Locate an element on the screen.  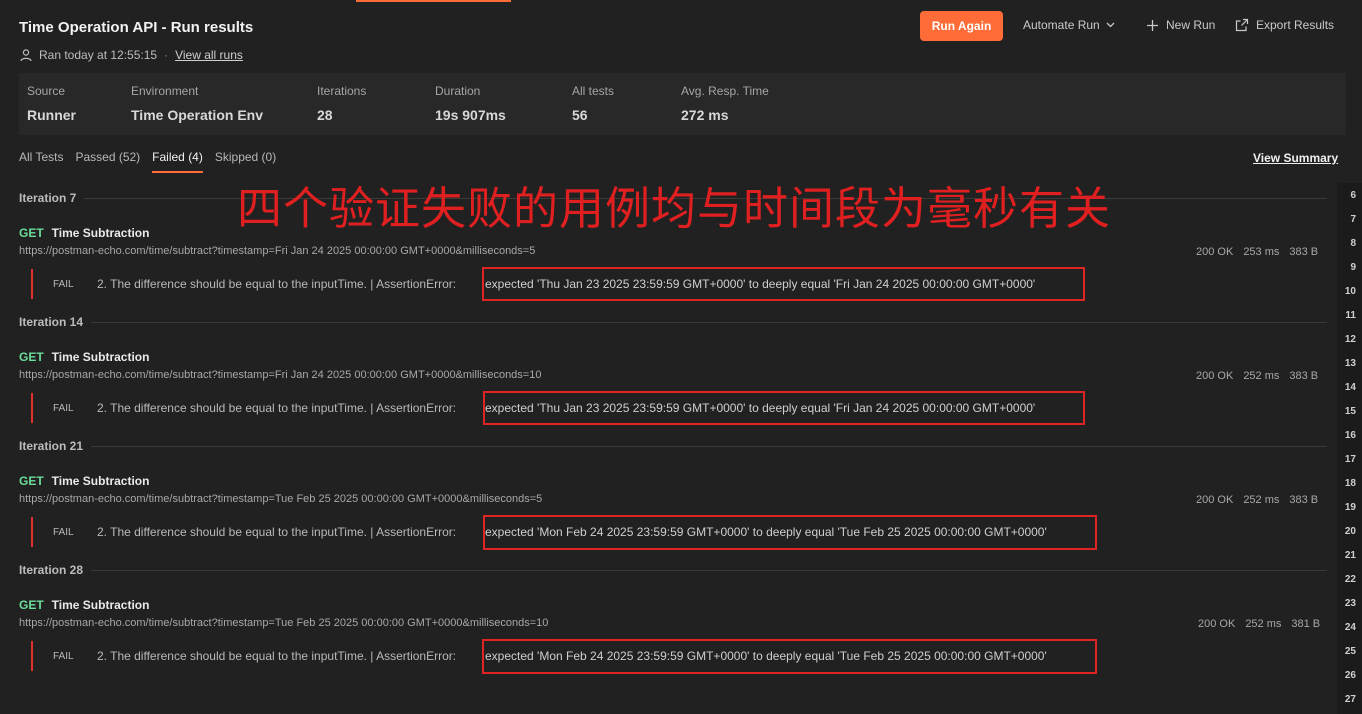
tab-skipped: Skipped (0) is located at coordinates (245, 161).